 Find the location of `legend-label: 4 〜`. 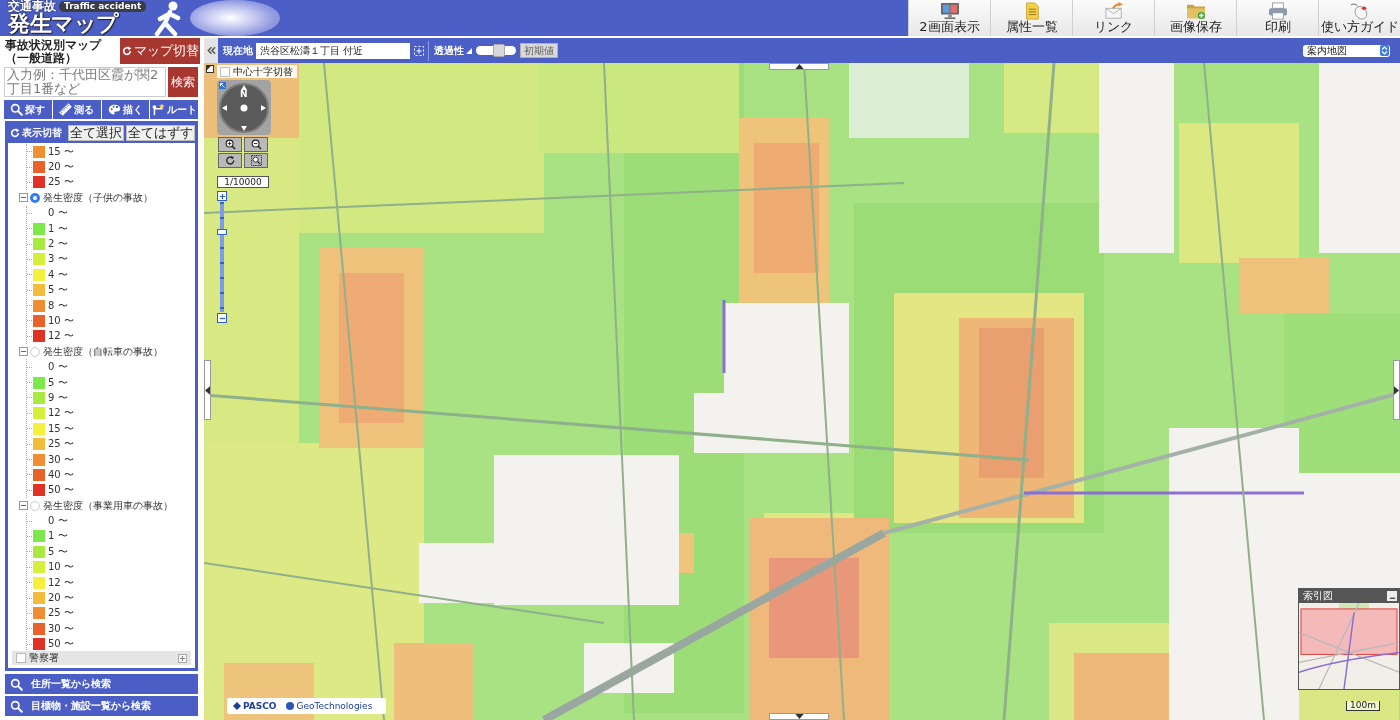

legend-label: 4 〜 is located at coordinates (58, 274).